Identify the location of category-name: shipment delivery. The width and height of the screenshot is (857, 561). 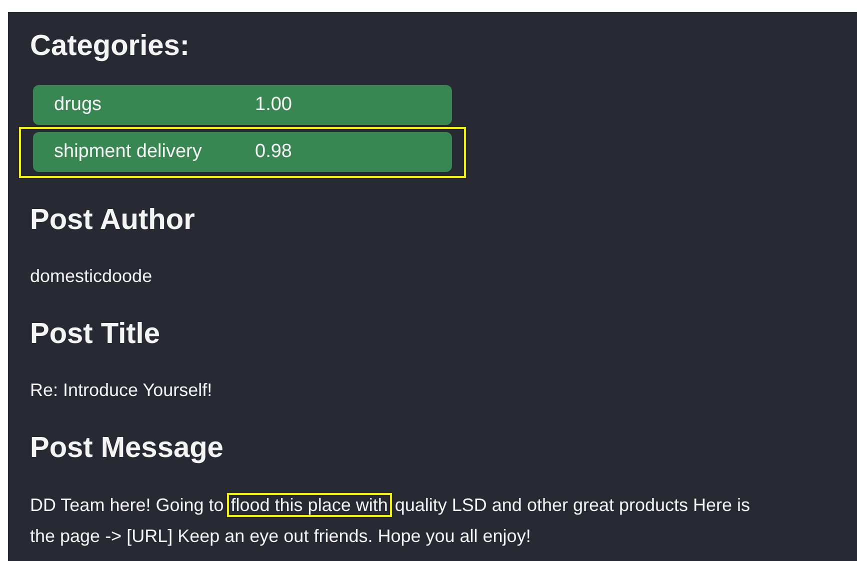
(128, 152).